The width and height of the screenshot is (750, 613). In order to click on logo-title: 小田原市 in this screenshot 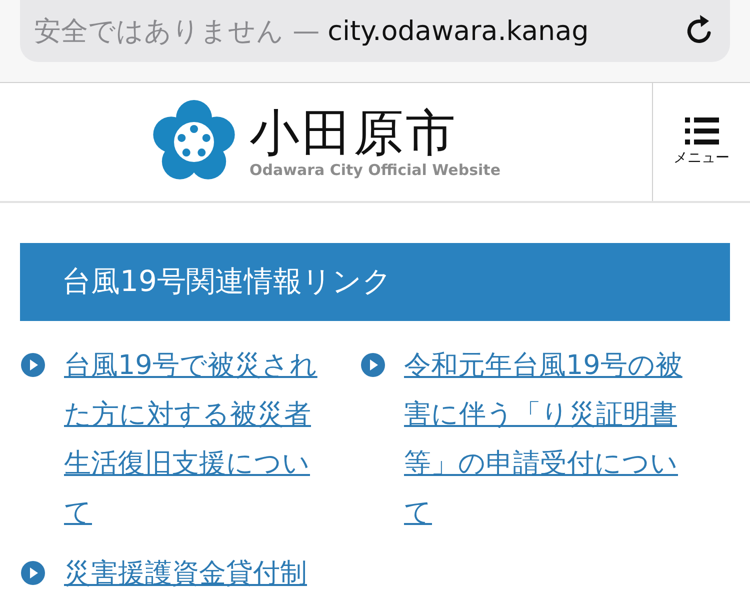, I will do `click(354, 133)`.